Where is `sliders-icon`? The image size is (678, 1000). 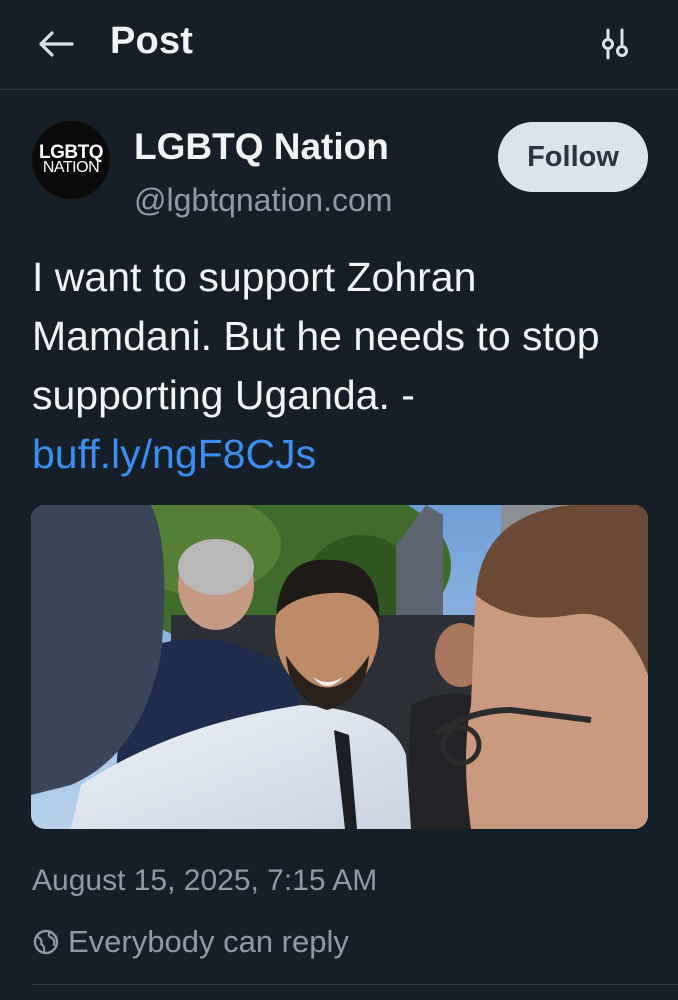
sliders-icon is located at coordinates (615, 44).